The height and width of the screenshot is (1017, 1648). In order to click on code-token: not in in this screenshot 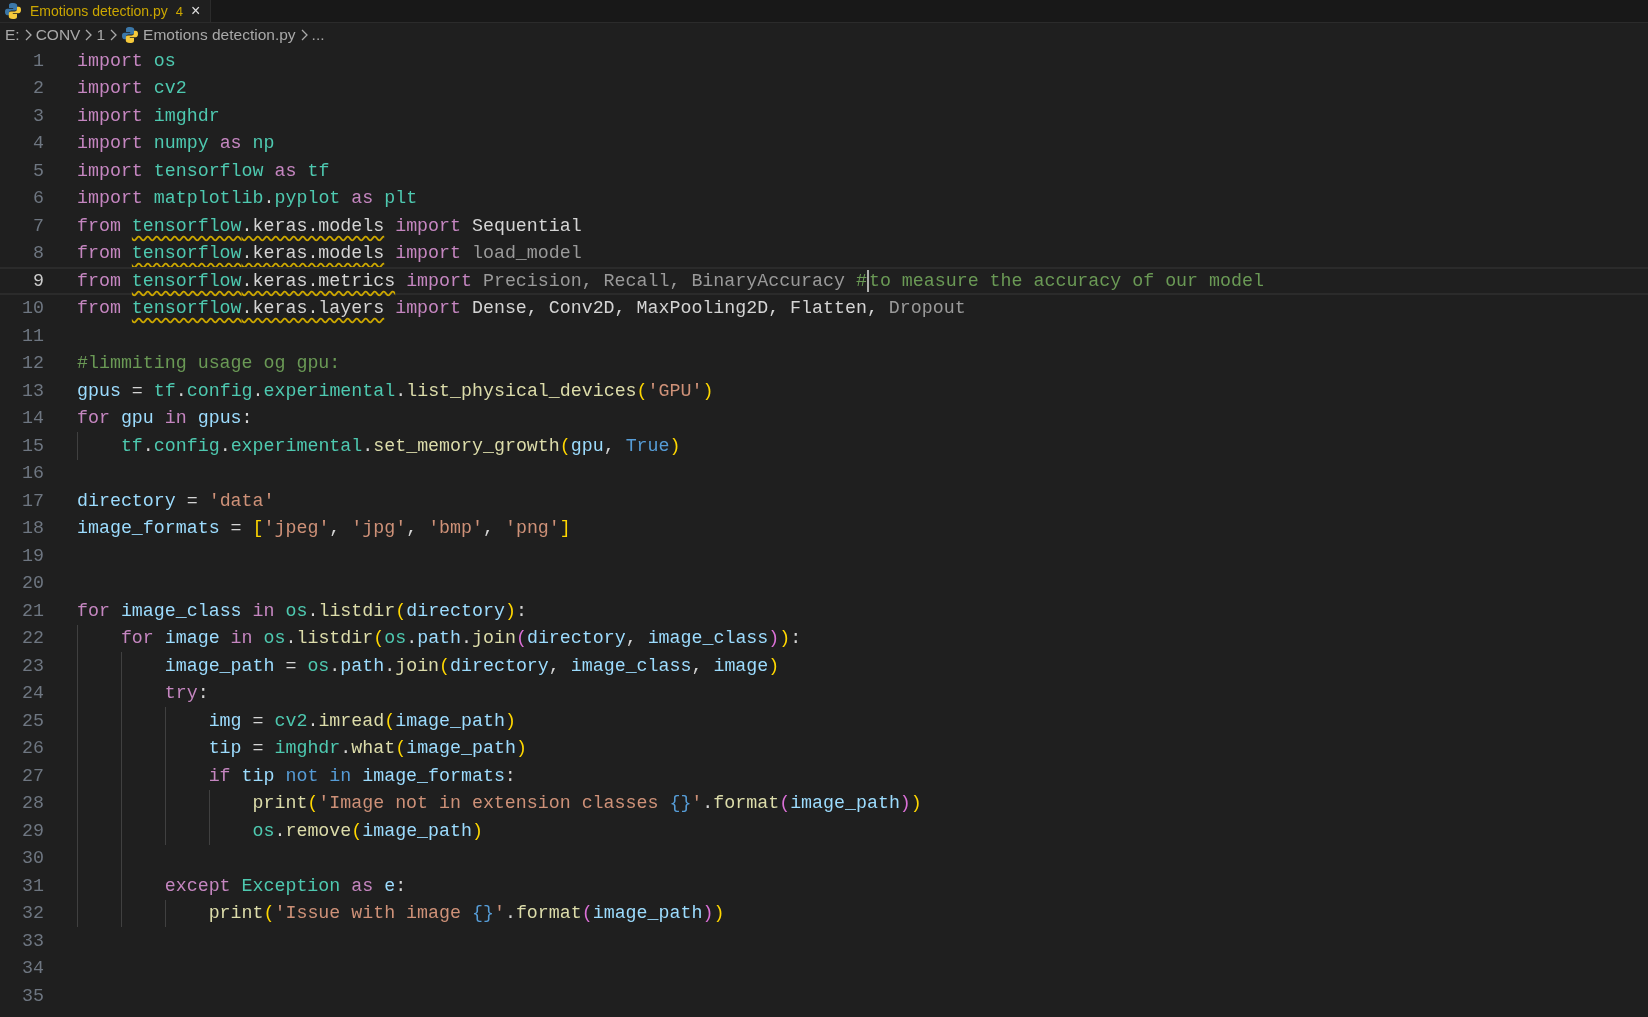, I will do `click(318, 775)`.